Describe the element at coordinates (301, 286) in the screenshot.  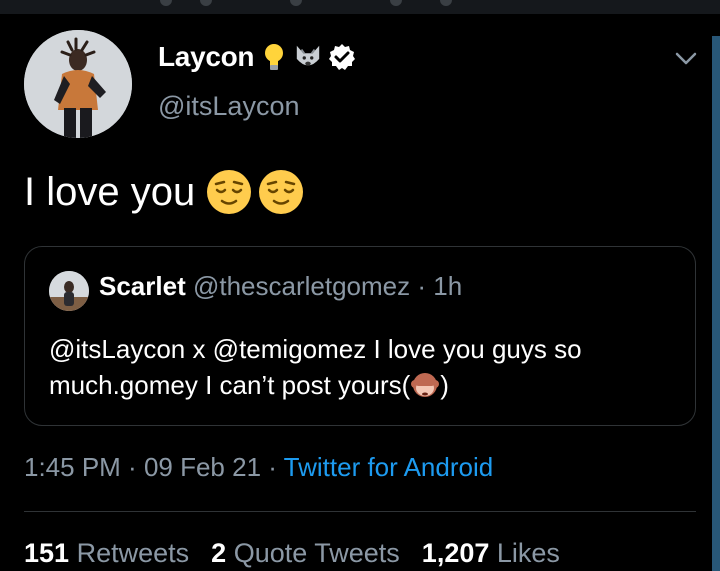
I see `quoted-author-handle: @thescarletgomez` at that location.